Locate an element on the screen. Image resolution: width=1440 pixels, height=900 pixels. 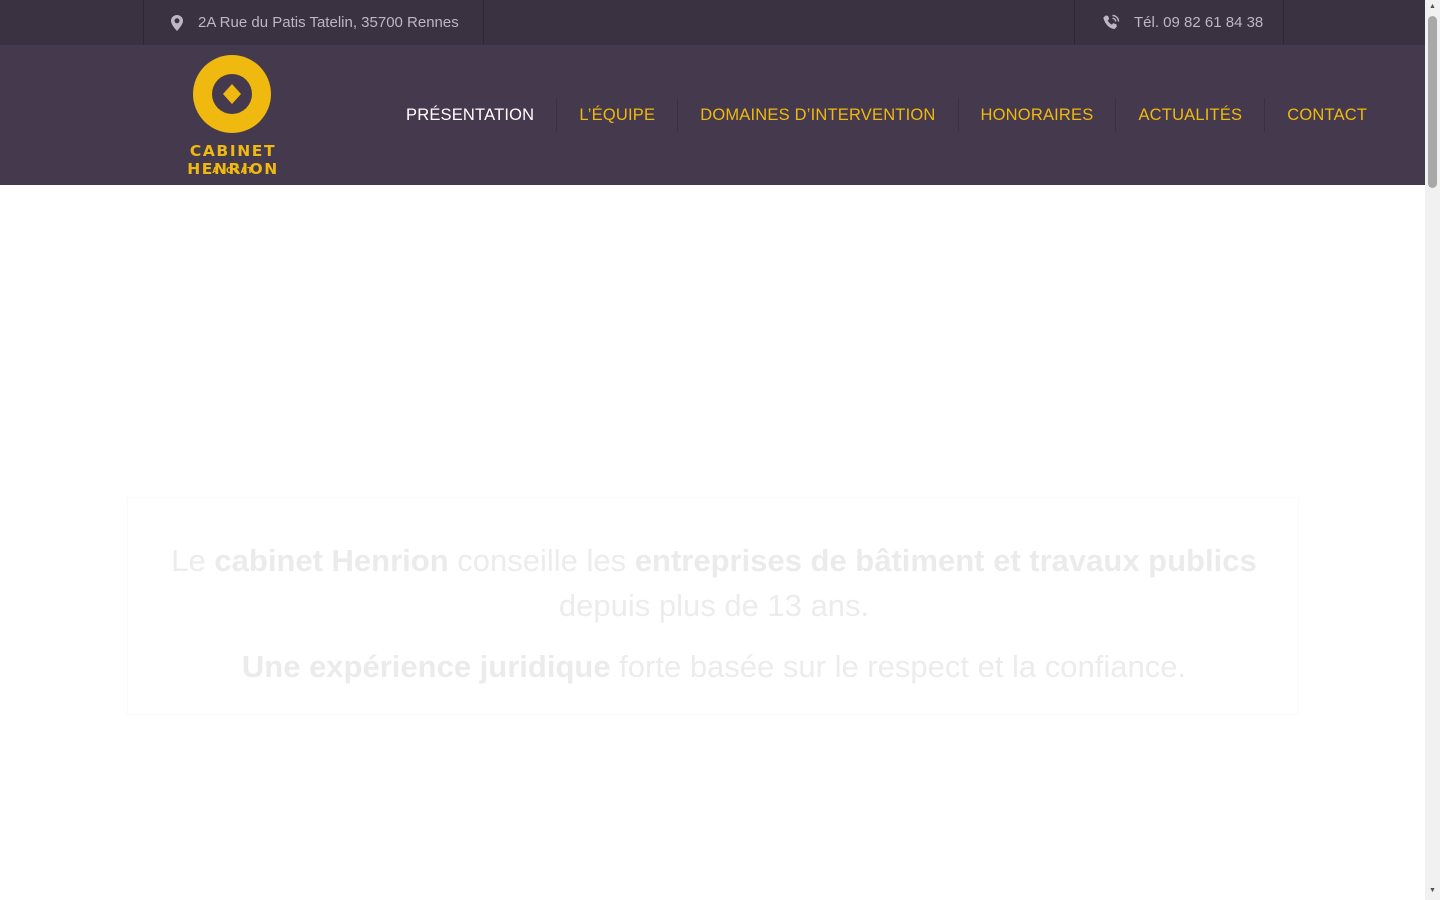
nav-item-actualites: ACTUALITÉS is located at coordinates (1189, 115).